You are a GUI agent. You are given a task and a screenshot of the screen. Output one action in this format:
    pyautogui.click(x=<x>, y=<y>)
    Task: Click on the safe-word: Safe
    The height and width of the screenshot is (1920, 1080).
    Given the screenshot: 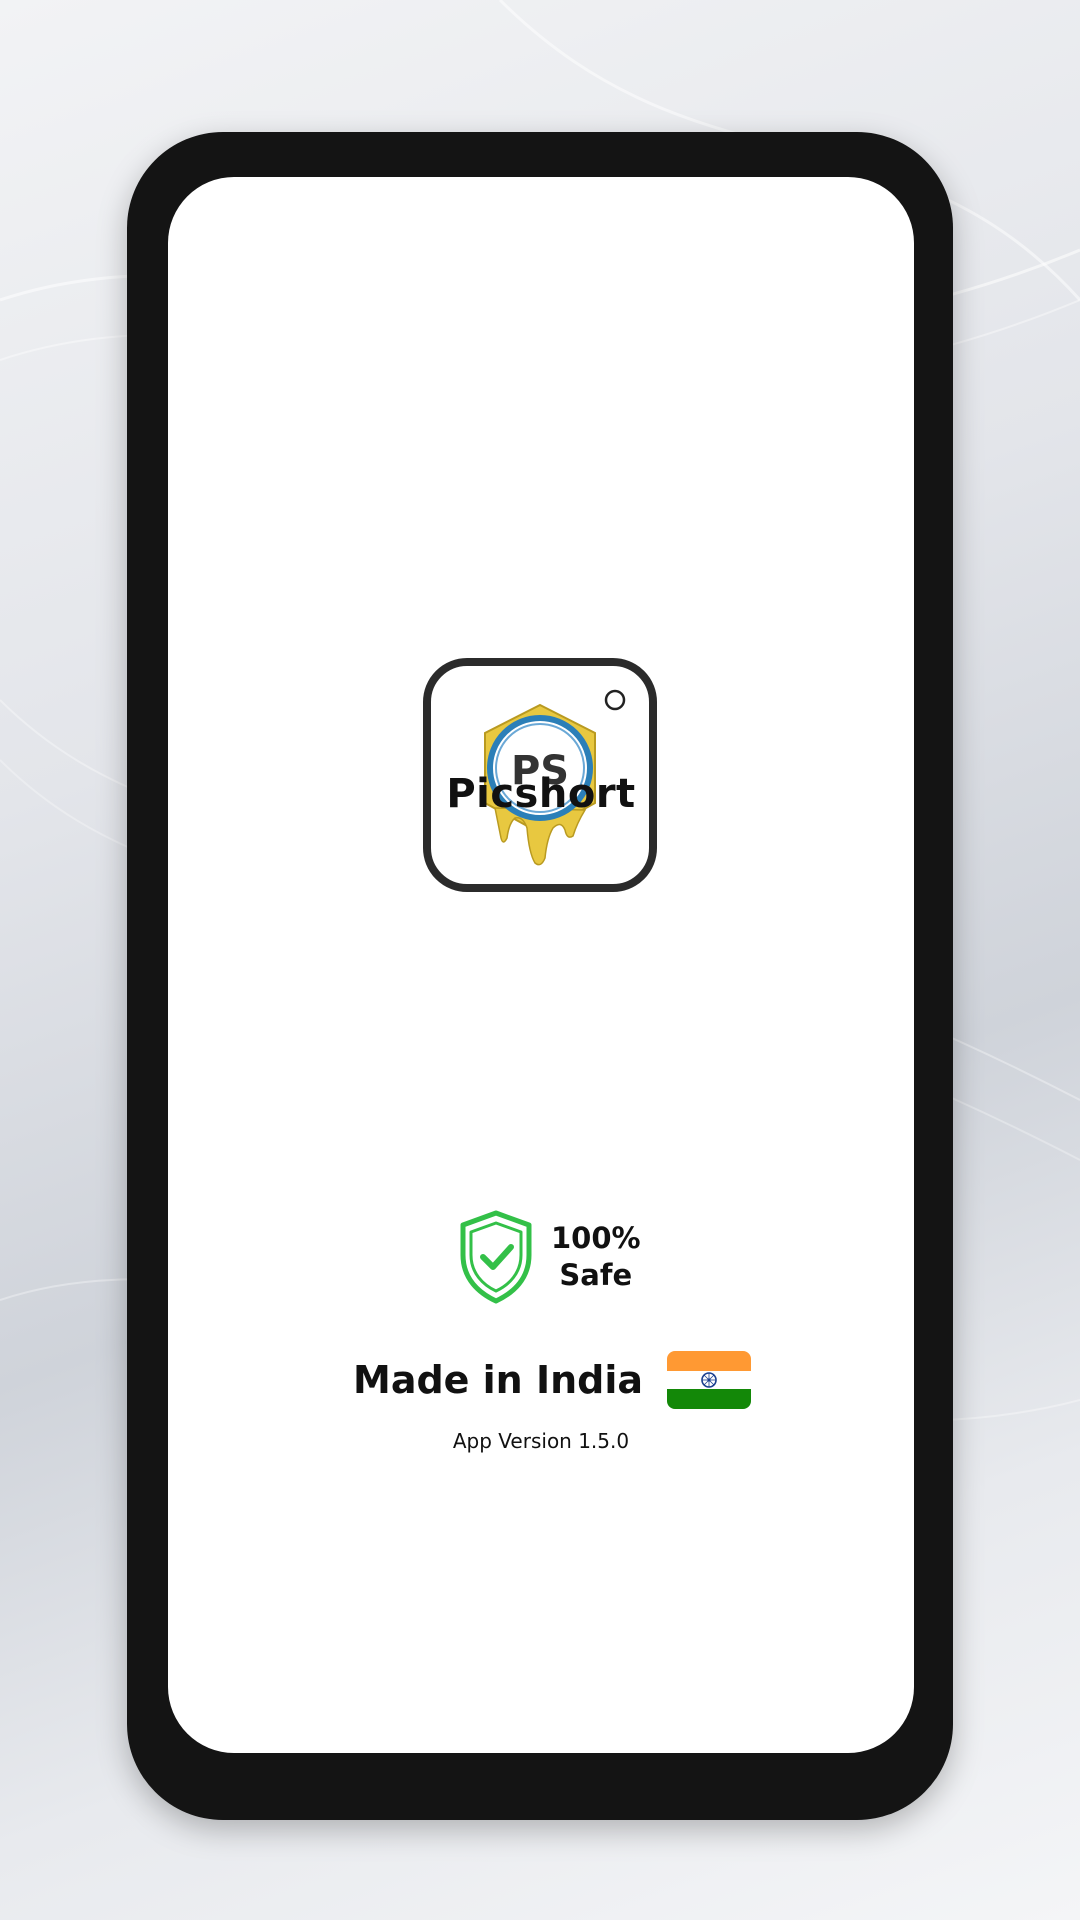 What is the action you would take?
    pyautogui.click(x=596, y=1275)
    